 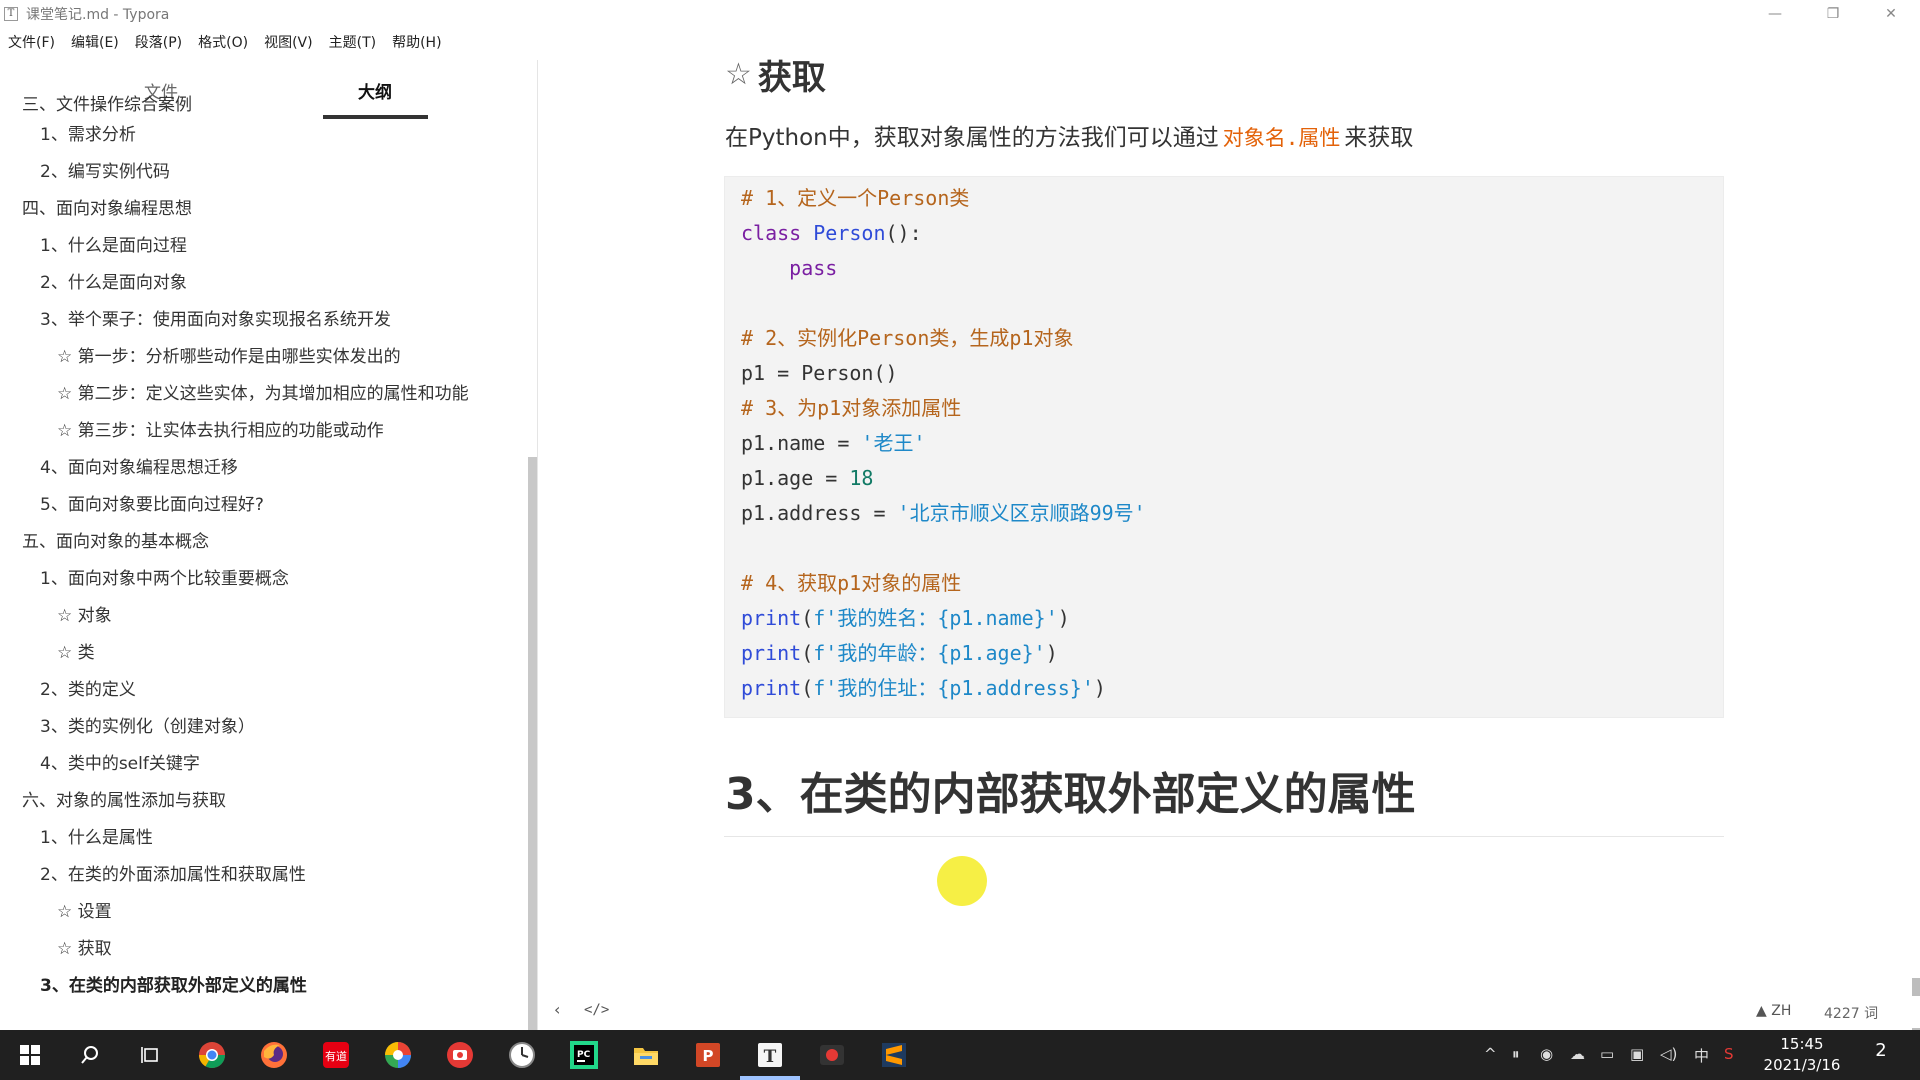 What do you see at coordinates (770, 1055) in the screenshot?
I see `typora-taskbar-icon: T` at bounding box center [770, 1055].